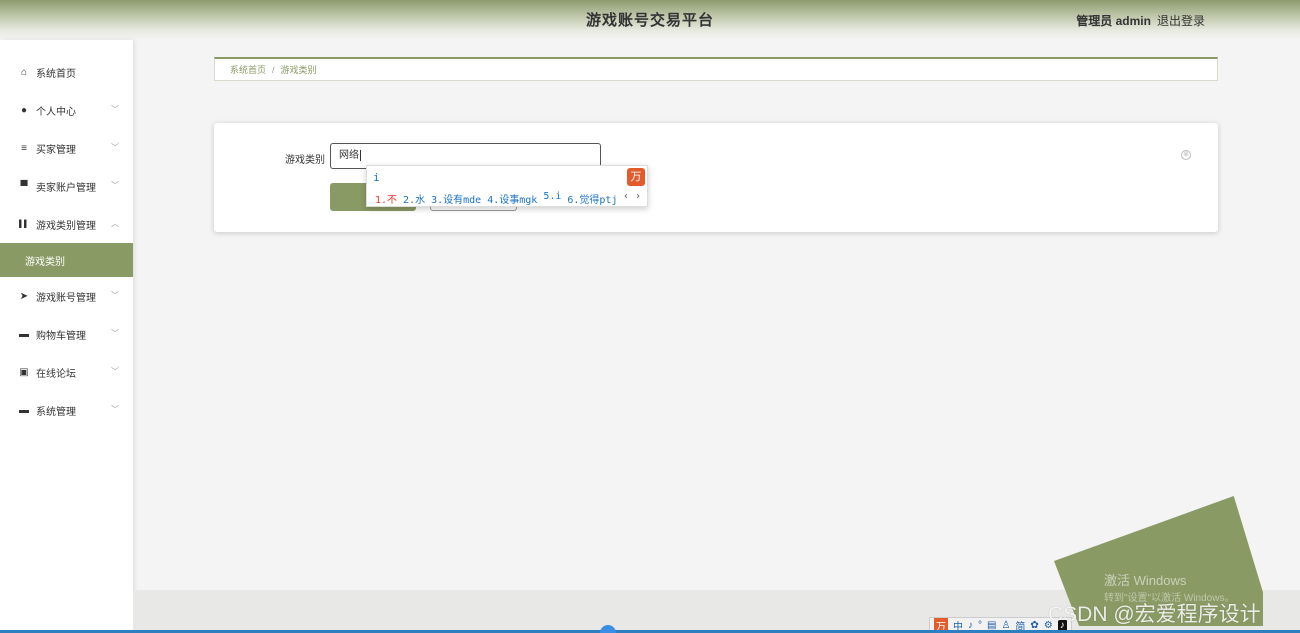 The width and height of the screenshot is (1300, 633). Describe the element at coordinates (980, 625) in the screenshot. I see `punctuation-icon: °` at that location.